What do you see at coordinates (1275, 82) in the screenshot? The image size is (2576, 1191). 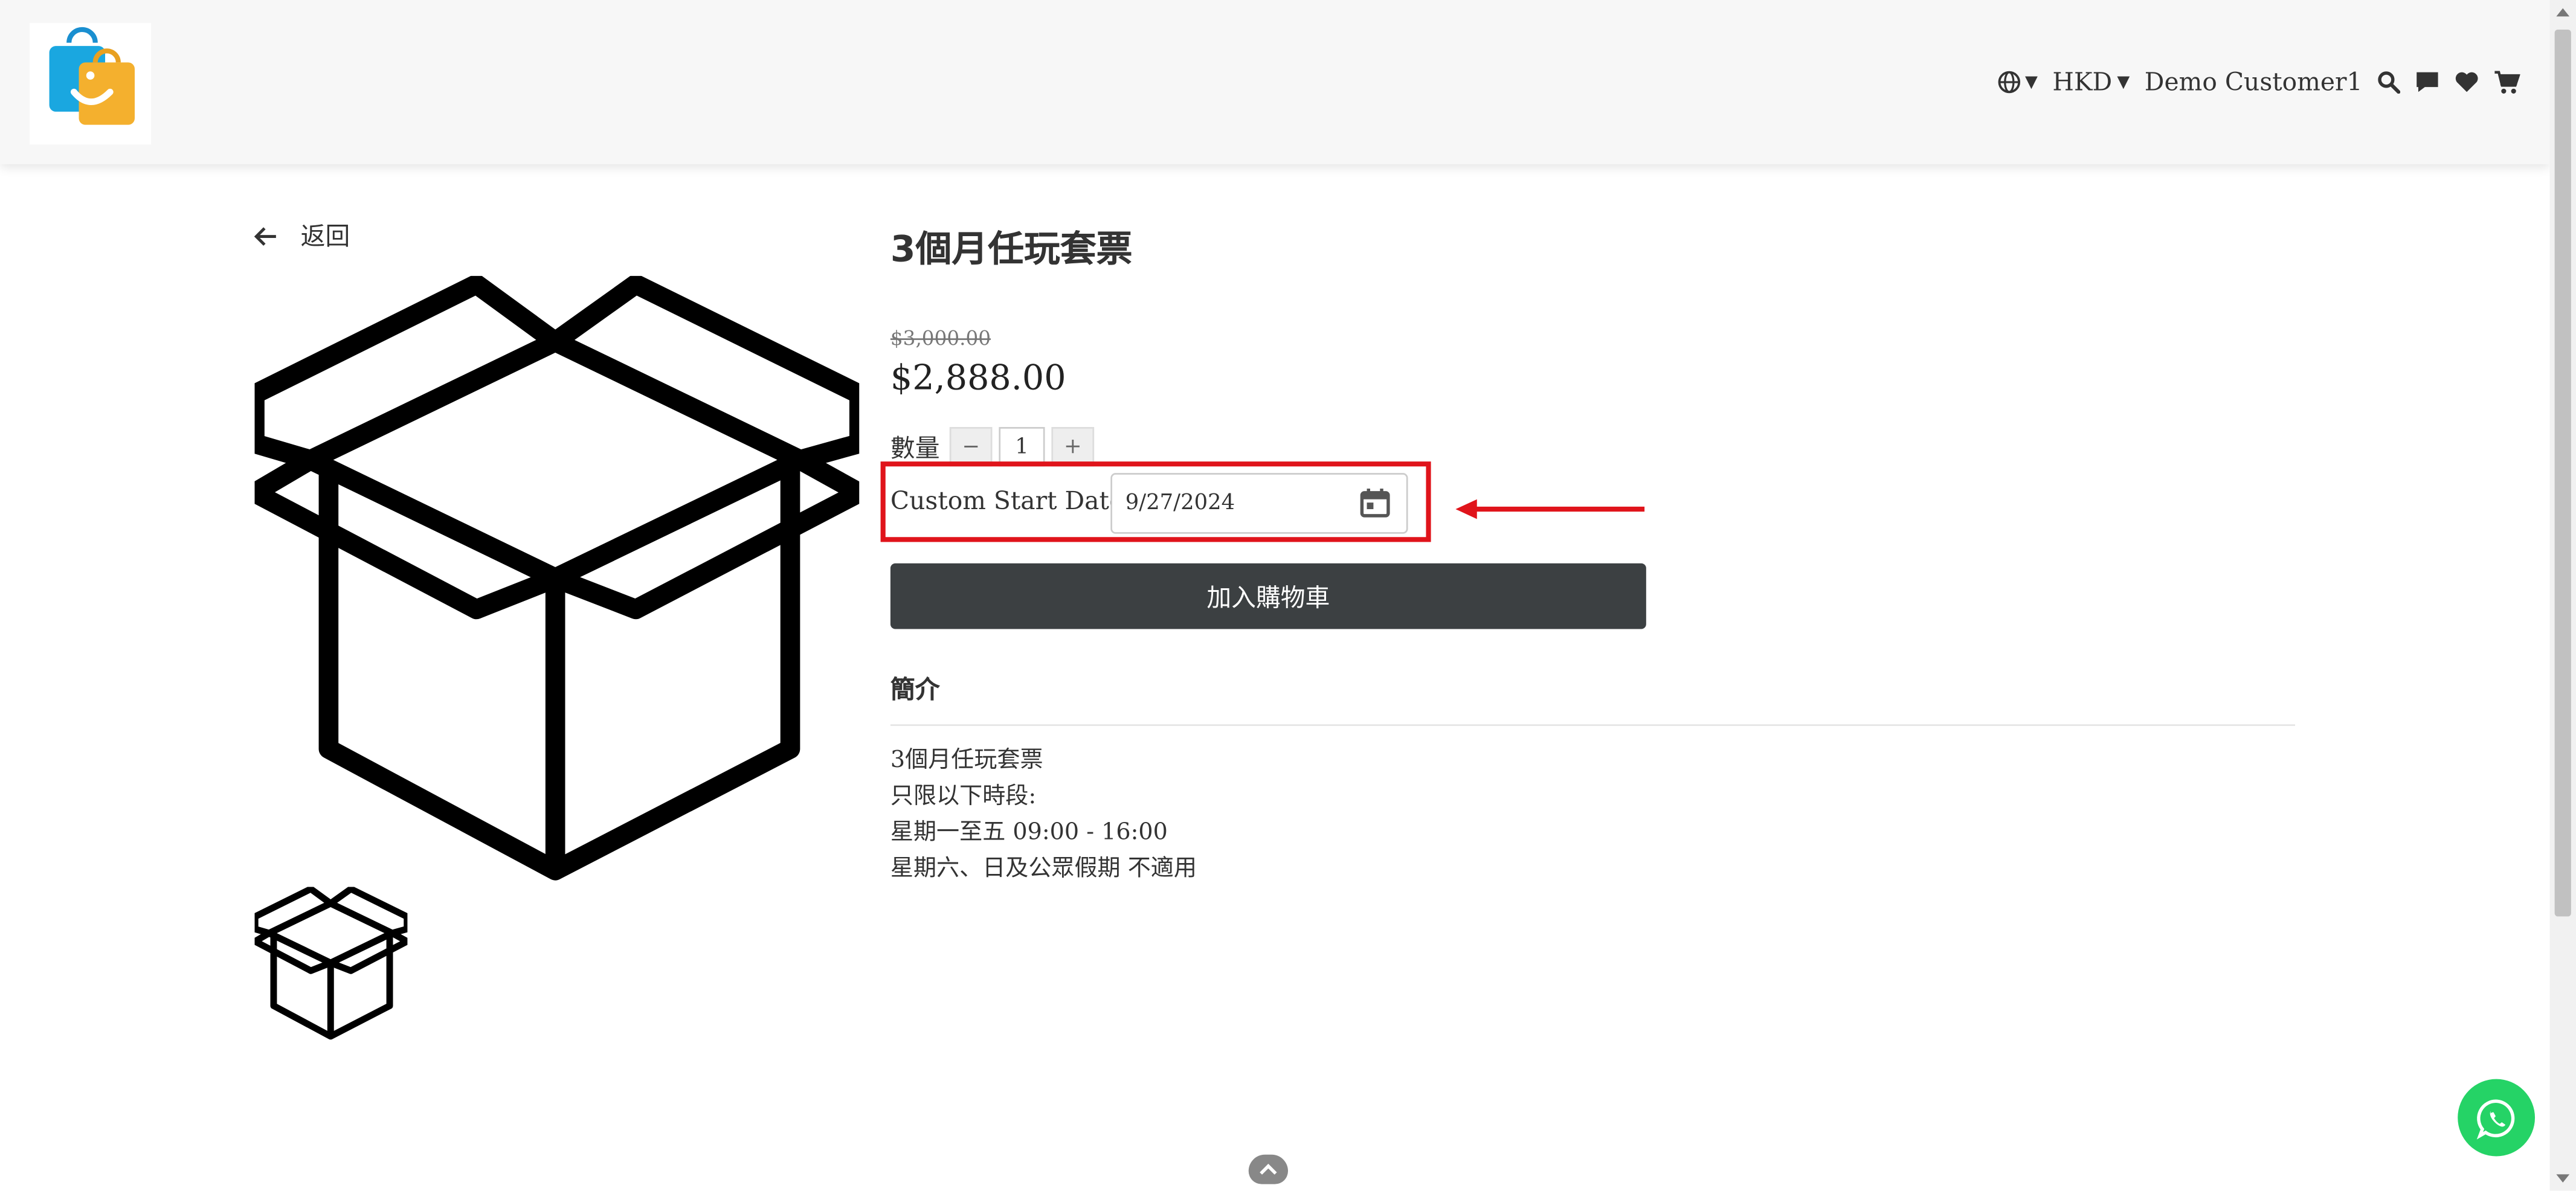 I see `site-header: ▼ HKD ▼ Demo Customer1` at bounding box center [1275, 82].